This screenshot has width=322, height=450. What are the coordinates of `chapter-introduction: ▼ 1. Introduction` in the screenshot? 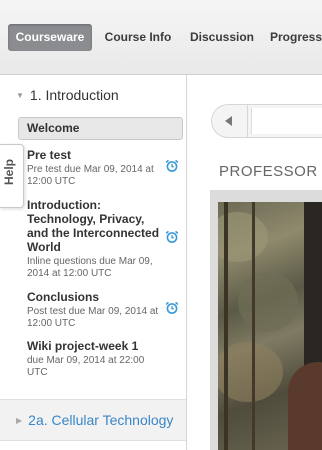 It's located at (67, 95).